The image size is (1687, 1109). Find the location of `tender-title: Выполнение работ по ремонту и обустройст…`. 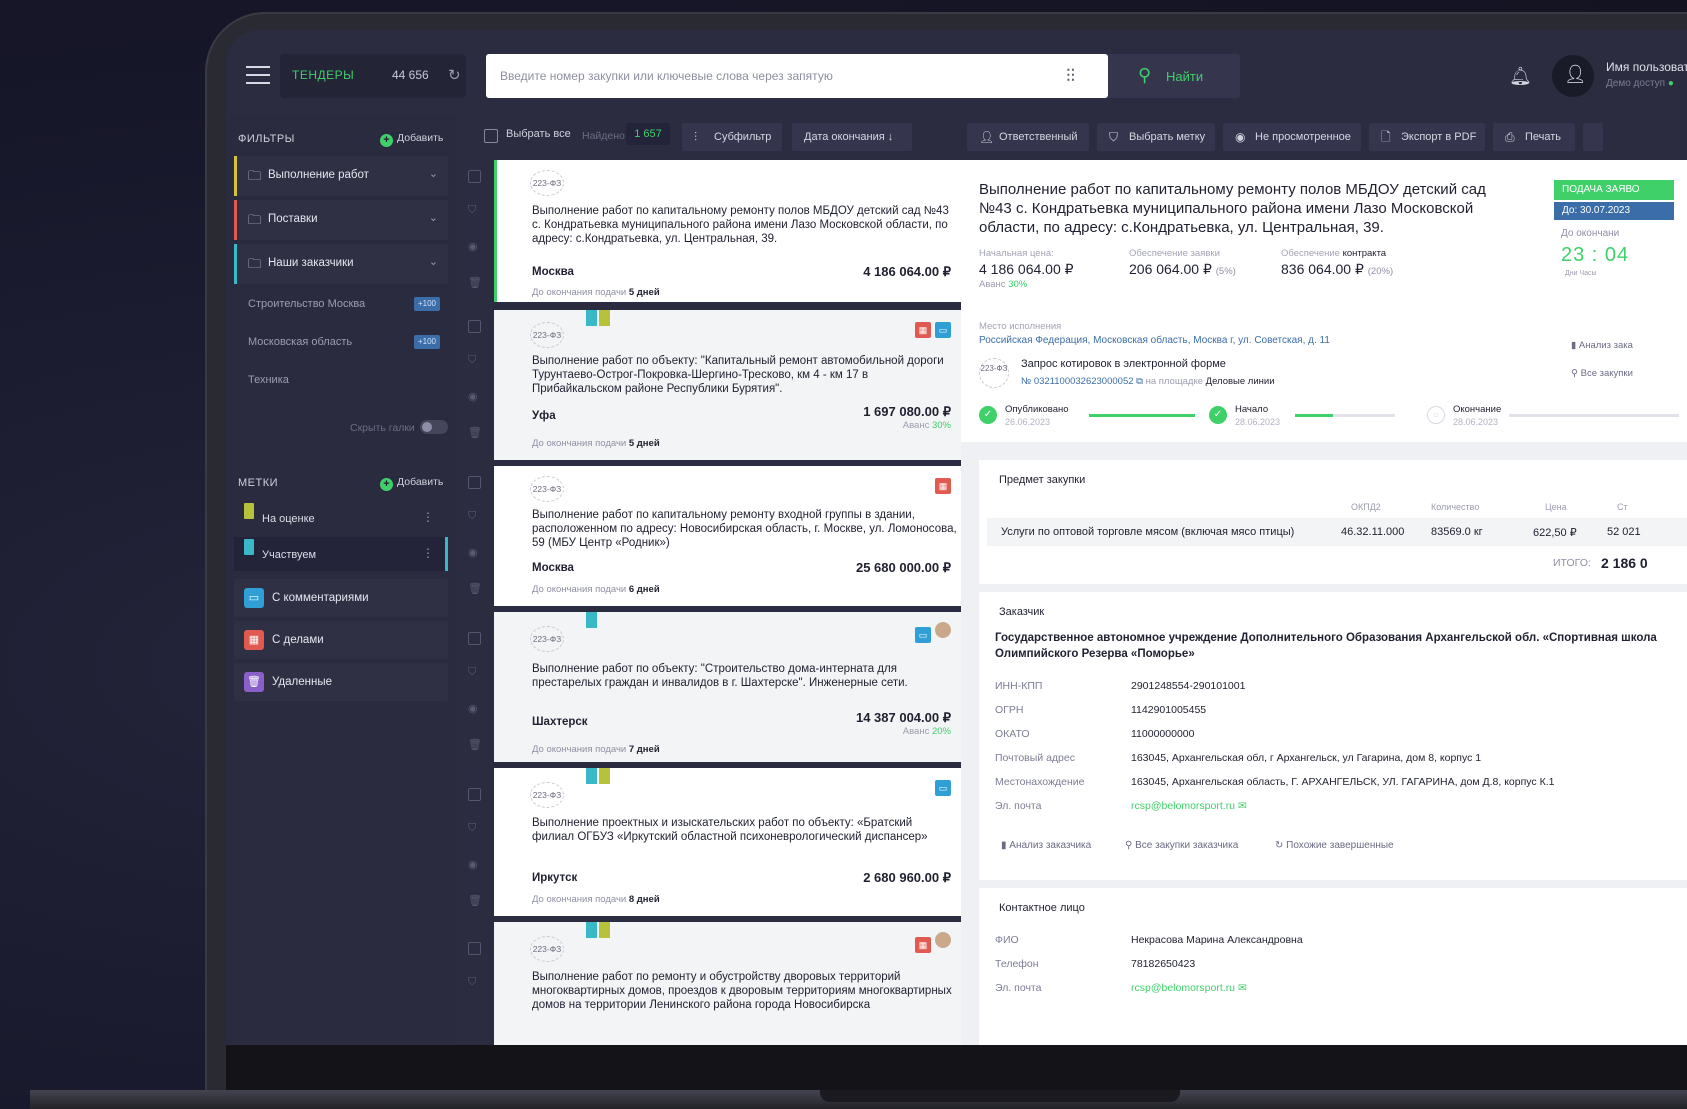

tender-title: Выполнение работ по ремонту и обустройст… is located at coordinates (744, 991).